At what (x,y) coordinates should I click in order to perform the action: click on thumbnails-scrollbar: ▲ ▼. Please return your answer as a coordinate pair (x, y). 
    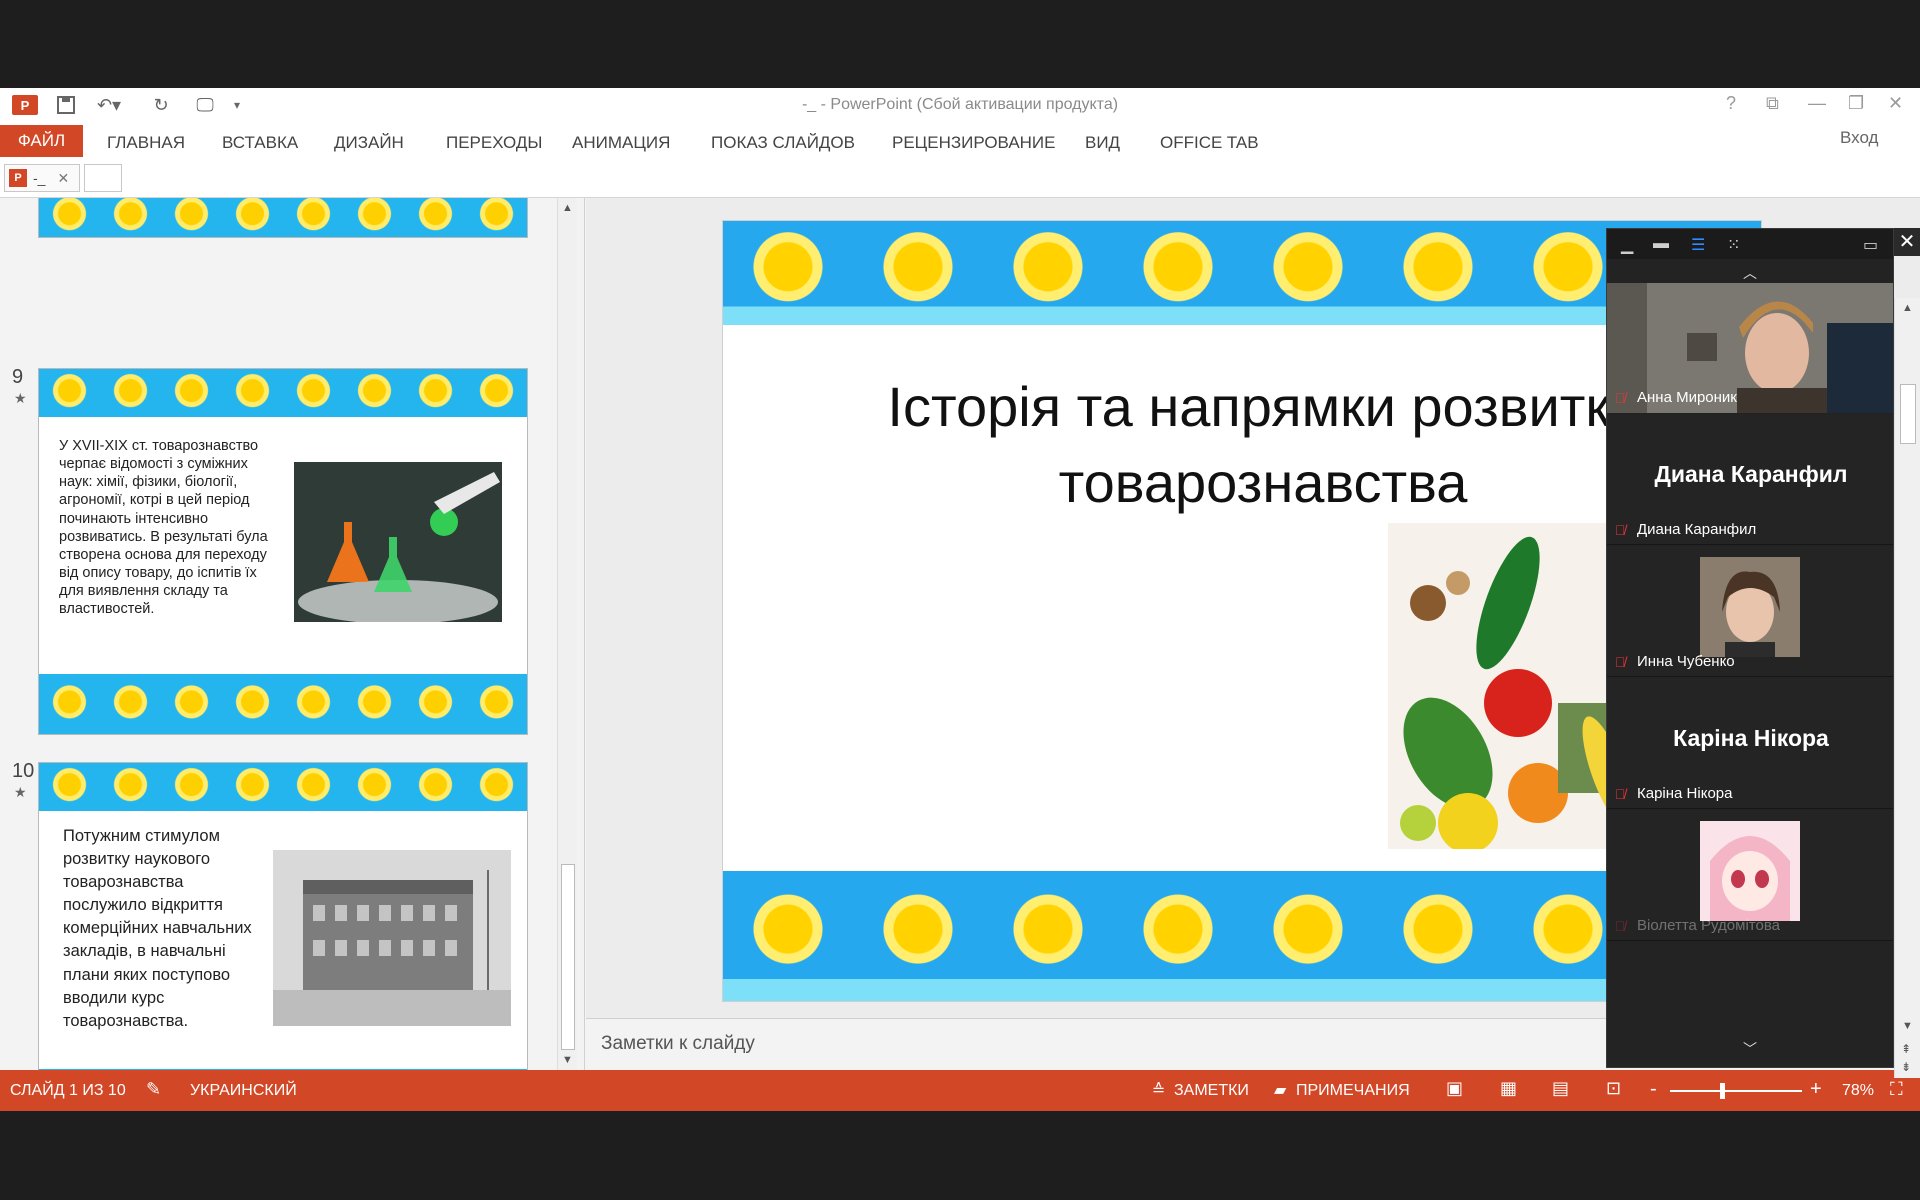
    Looking at the image, I should click on (567, 634).